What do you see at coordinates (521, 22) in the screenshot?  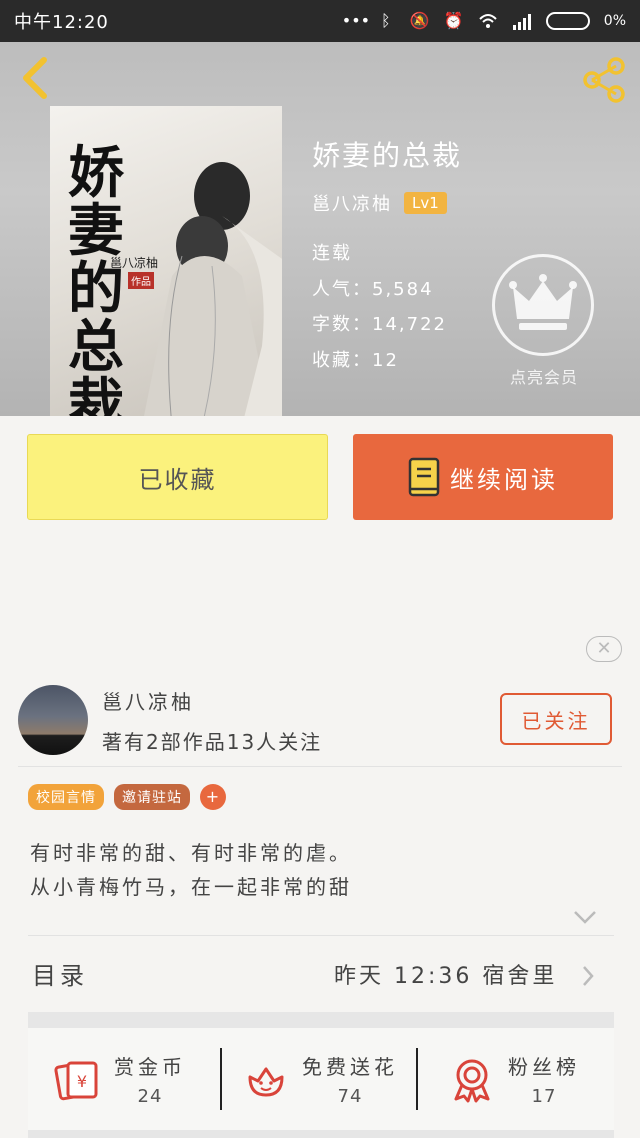 I see `signal-icon` at bounding box center [521, 22].